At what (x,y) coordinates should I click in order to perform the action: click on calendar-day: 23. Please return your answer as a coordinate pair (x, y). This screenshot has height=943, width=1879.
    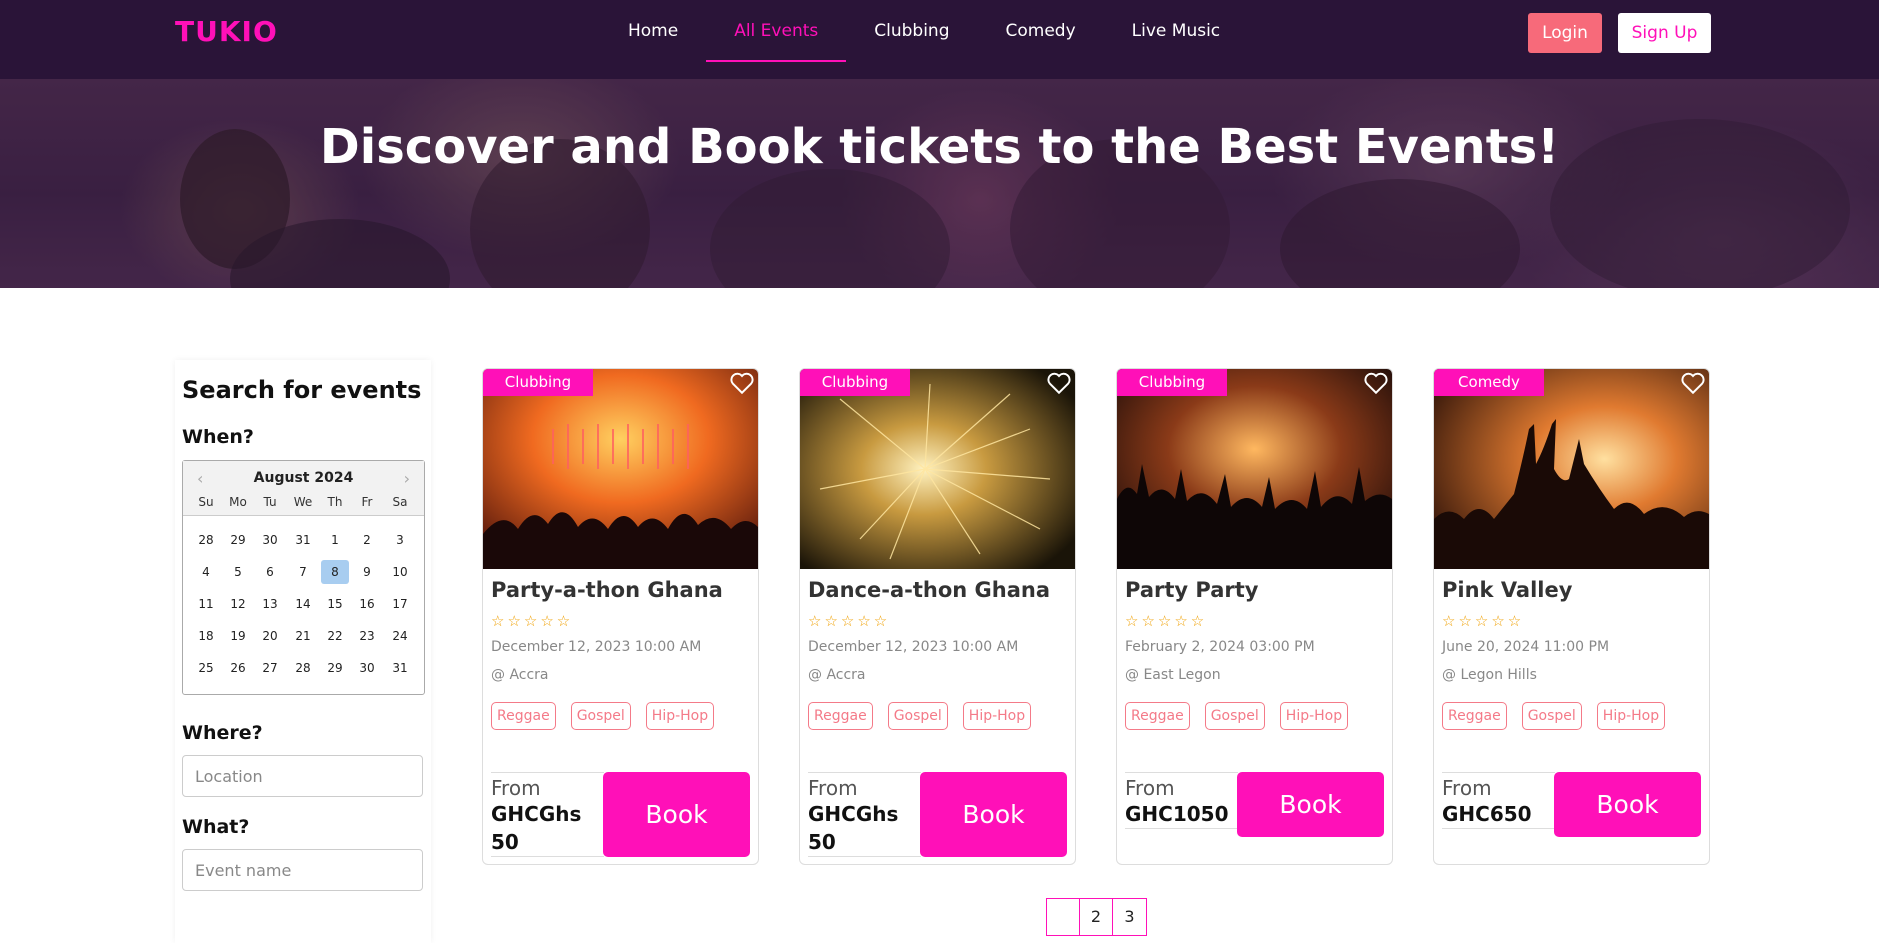
    Looking at the image, I should click on (367, 636).